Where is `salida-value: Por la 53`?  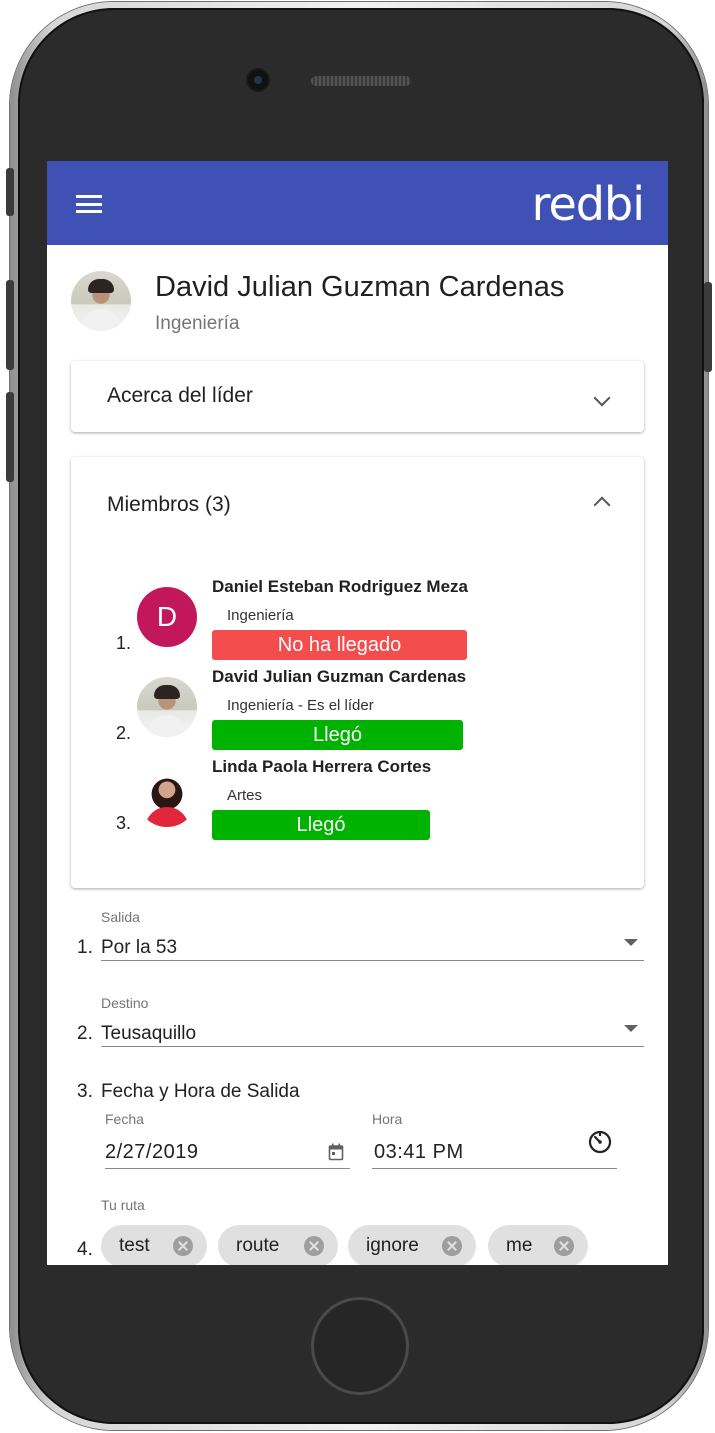
salida-value: Por la 53 is located at coordinates (139, 947).